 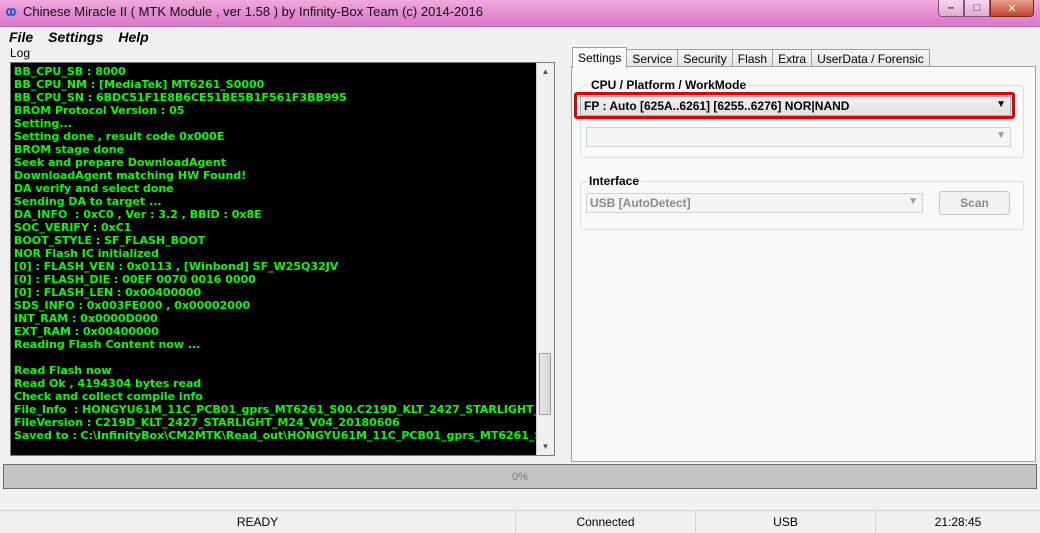 I want to click on log-line: SOC_VERIFY : 0xC1, so click(x=73, y=227).